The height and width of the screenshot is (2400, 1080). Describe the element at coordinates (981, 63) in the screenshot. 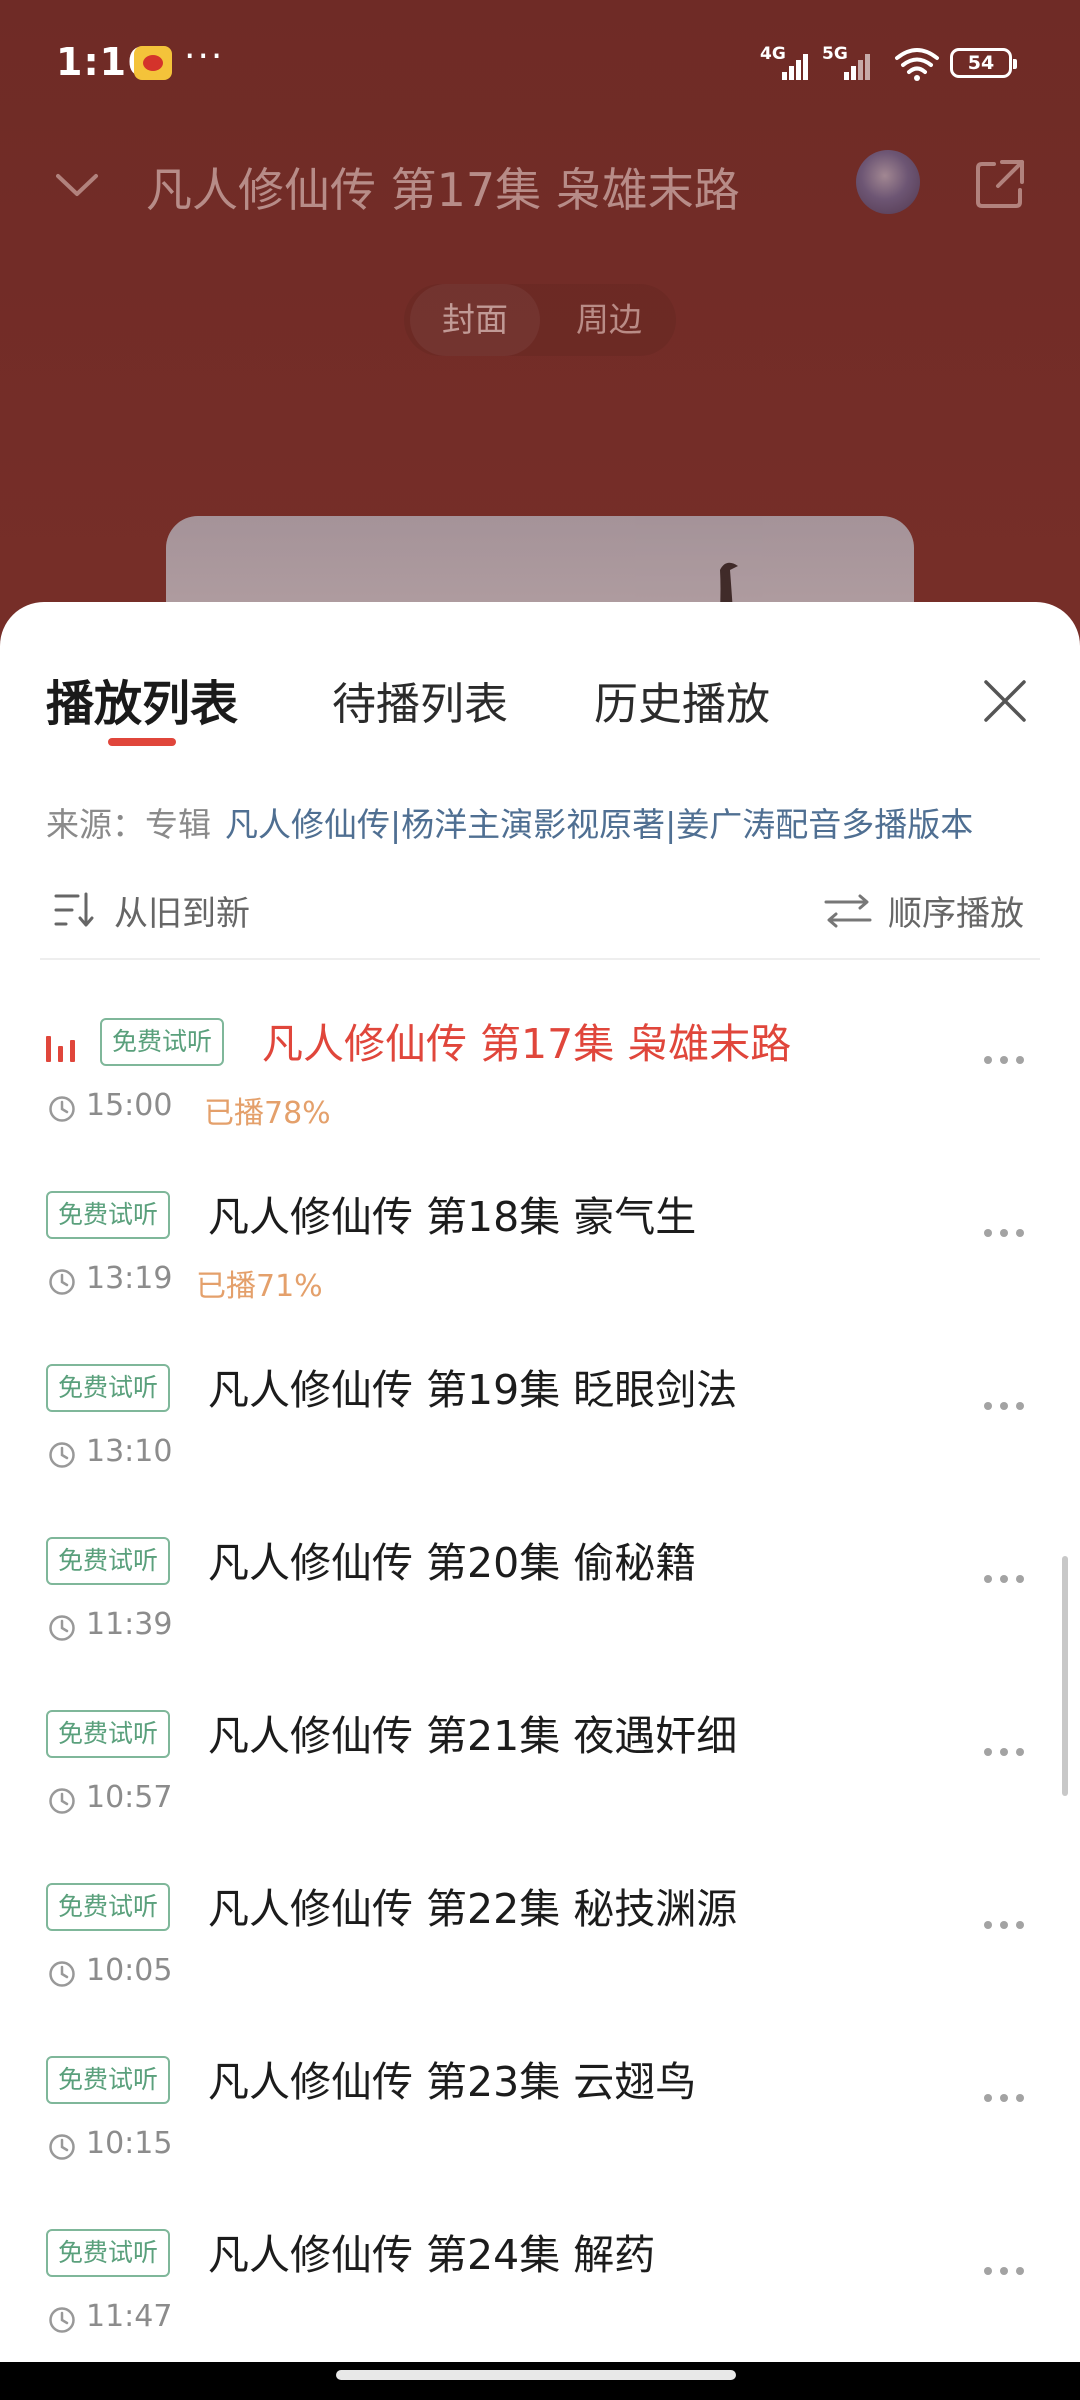

I see `battery-level: 54` at that location.